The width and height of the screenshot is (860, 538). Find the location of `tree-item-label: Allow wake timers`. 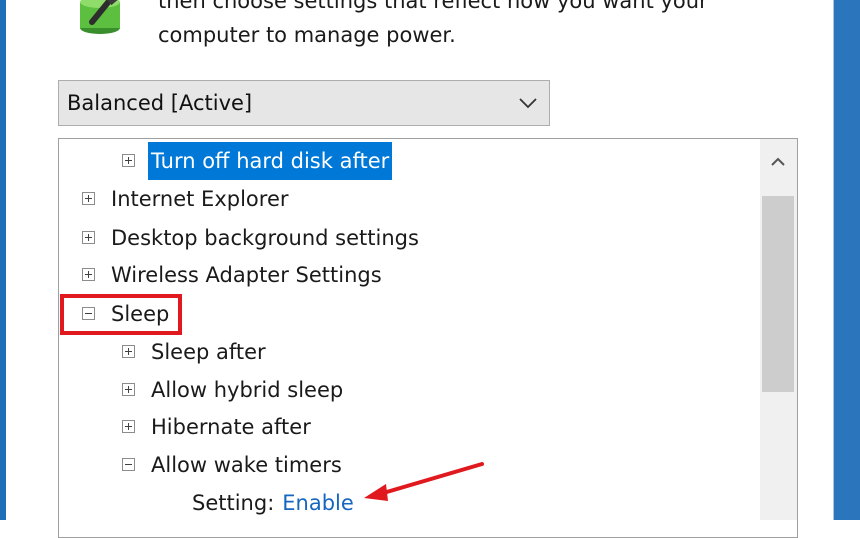

tree-item-label: Allow wake timers is located at coordinates (246, 465).